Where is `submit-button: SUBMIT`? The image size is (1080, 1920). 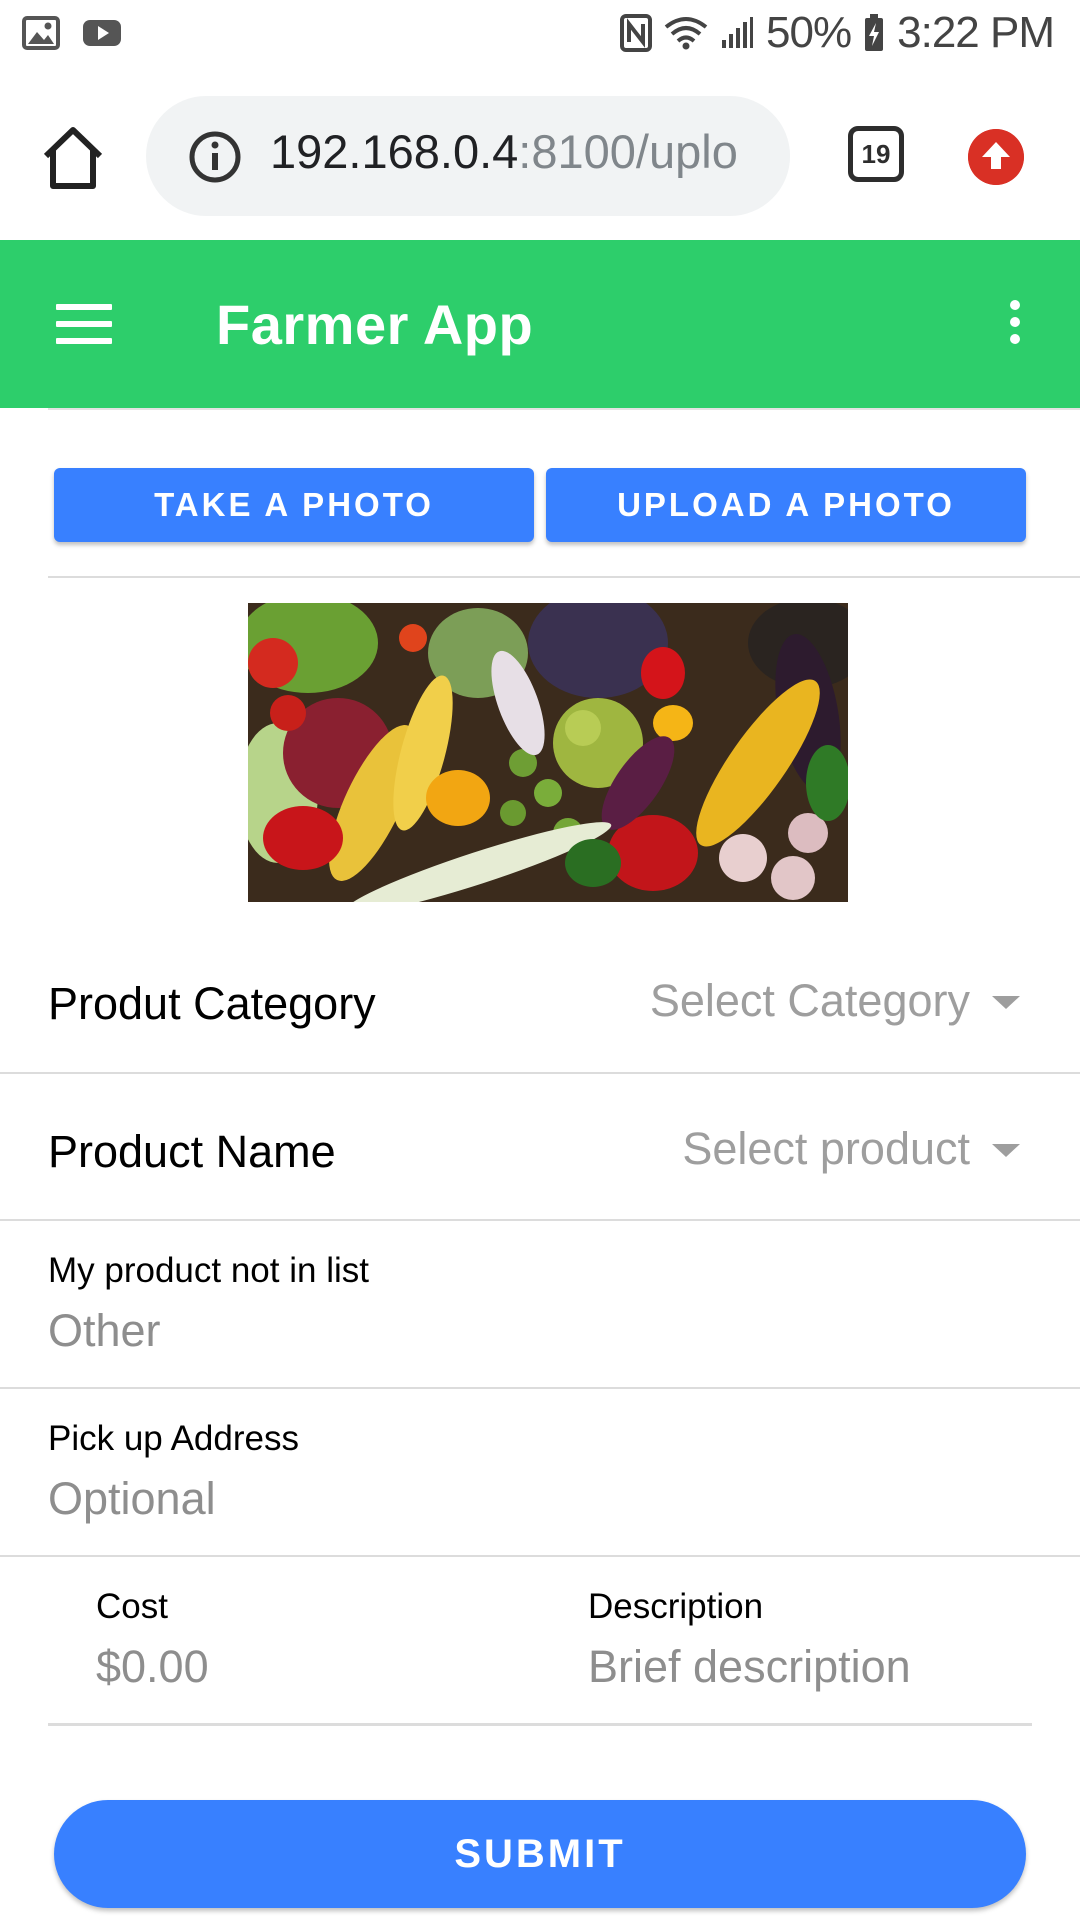 submit-button: SUBMIT is located at coordinates (540, 1854).